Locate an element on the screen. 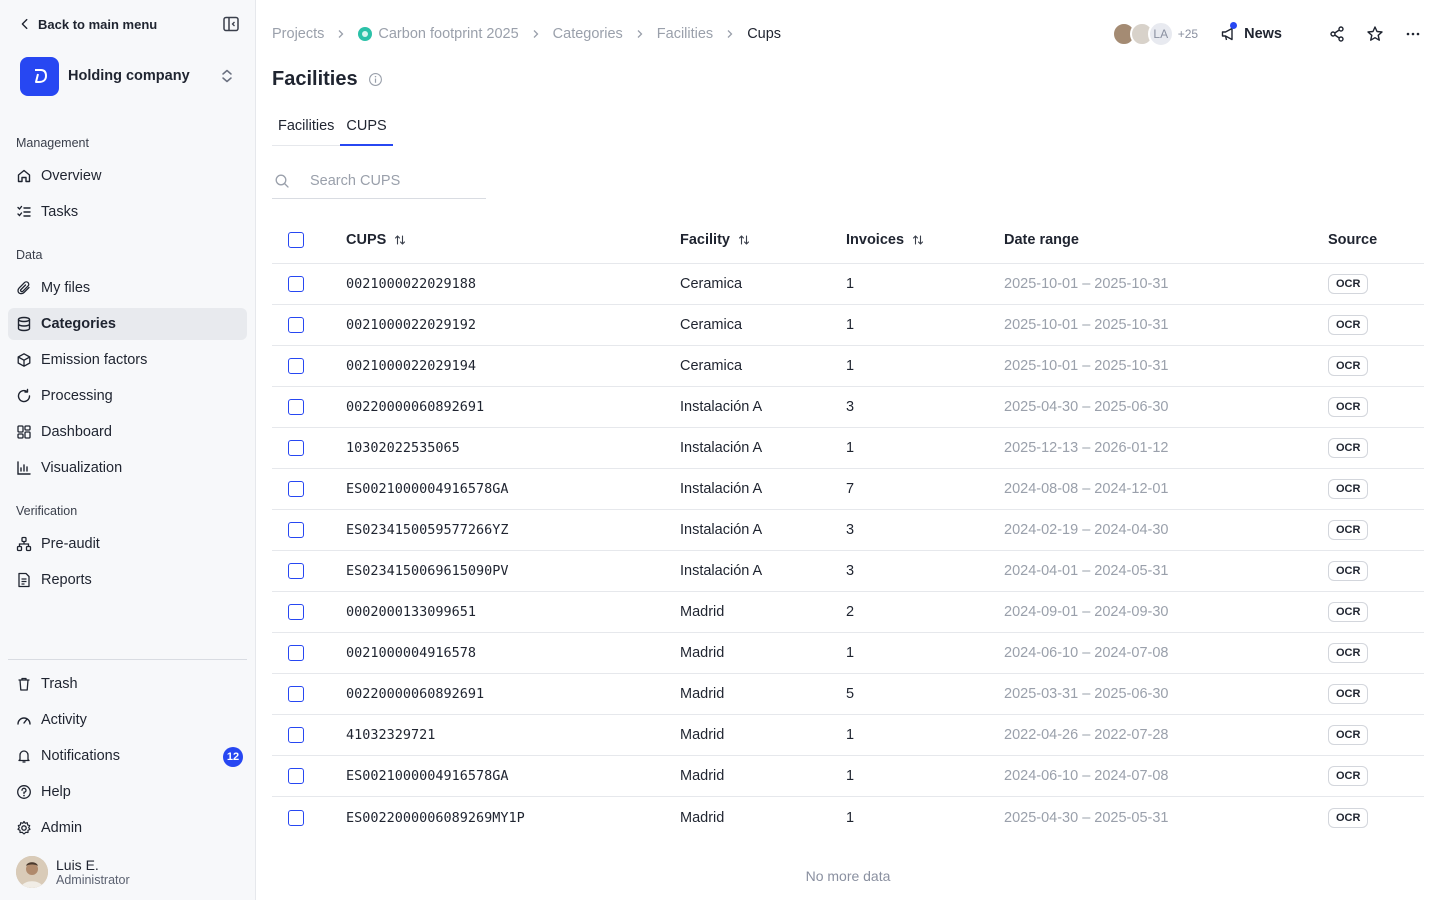 The height and width of the screenshot is (900, 1440). sidebar-item-emission-factors: Emission factors is located at coordinates (127, 360).